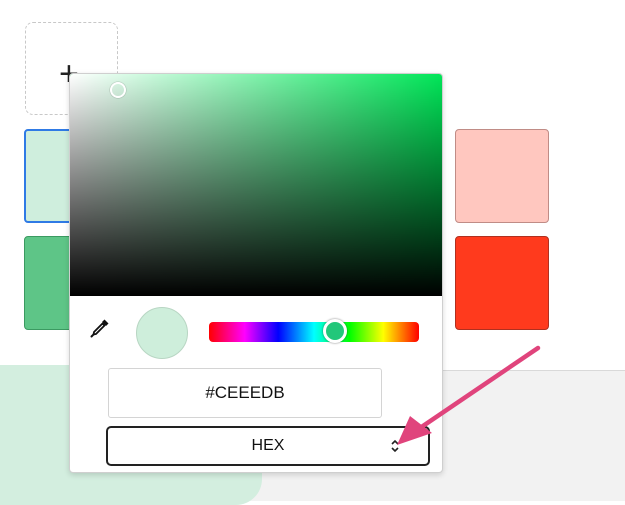 The image size is (625, 505). Describe the element at coordinates (162, 333) in the screenshot. I see `color-preview-circle` at that location.